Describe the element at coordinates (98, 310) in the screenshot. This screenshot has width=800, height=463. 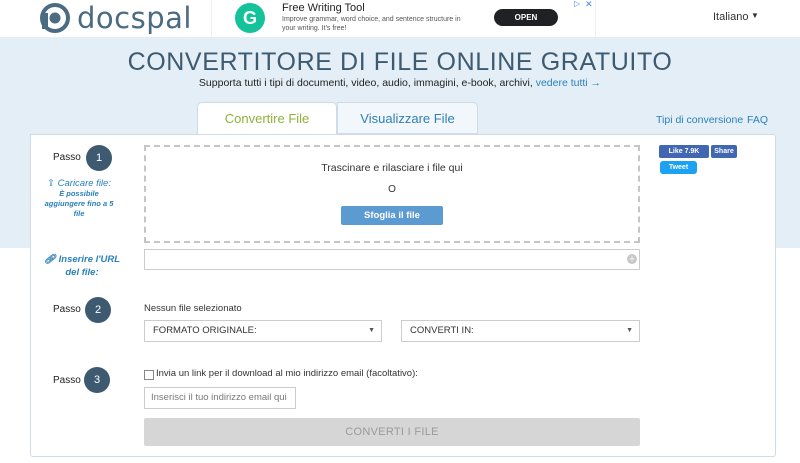
I see `step-2-number: 2` at that location.